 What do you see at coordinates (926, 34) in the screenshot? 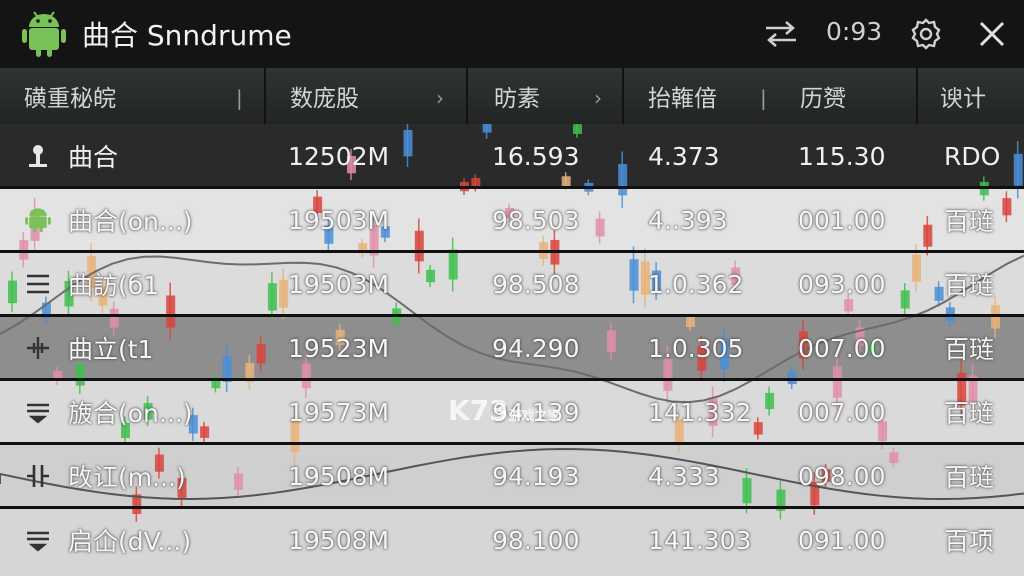
I see `gear-icon` at bounding box center [926, 34].